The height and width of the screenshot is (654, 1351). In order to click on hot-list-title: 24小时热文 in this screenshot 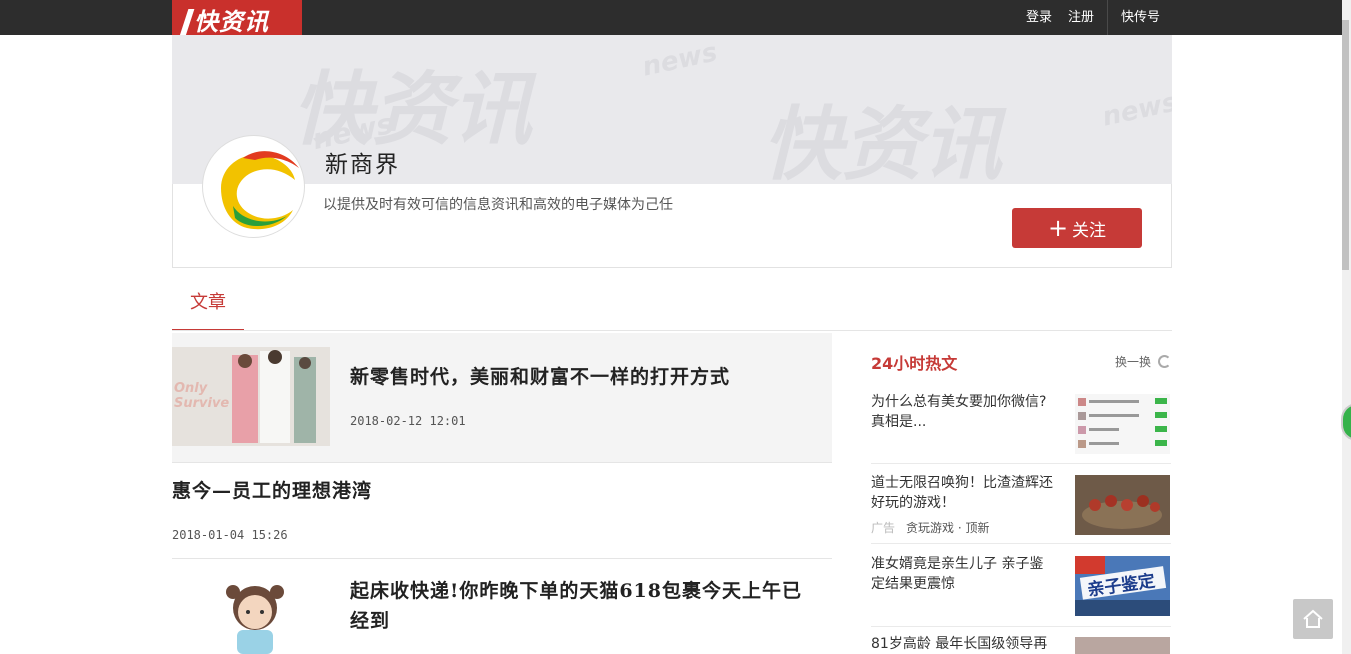, I will do `click(914, 363)`.